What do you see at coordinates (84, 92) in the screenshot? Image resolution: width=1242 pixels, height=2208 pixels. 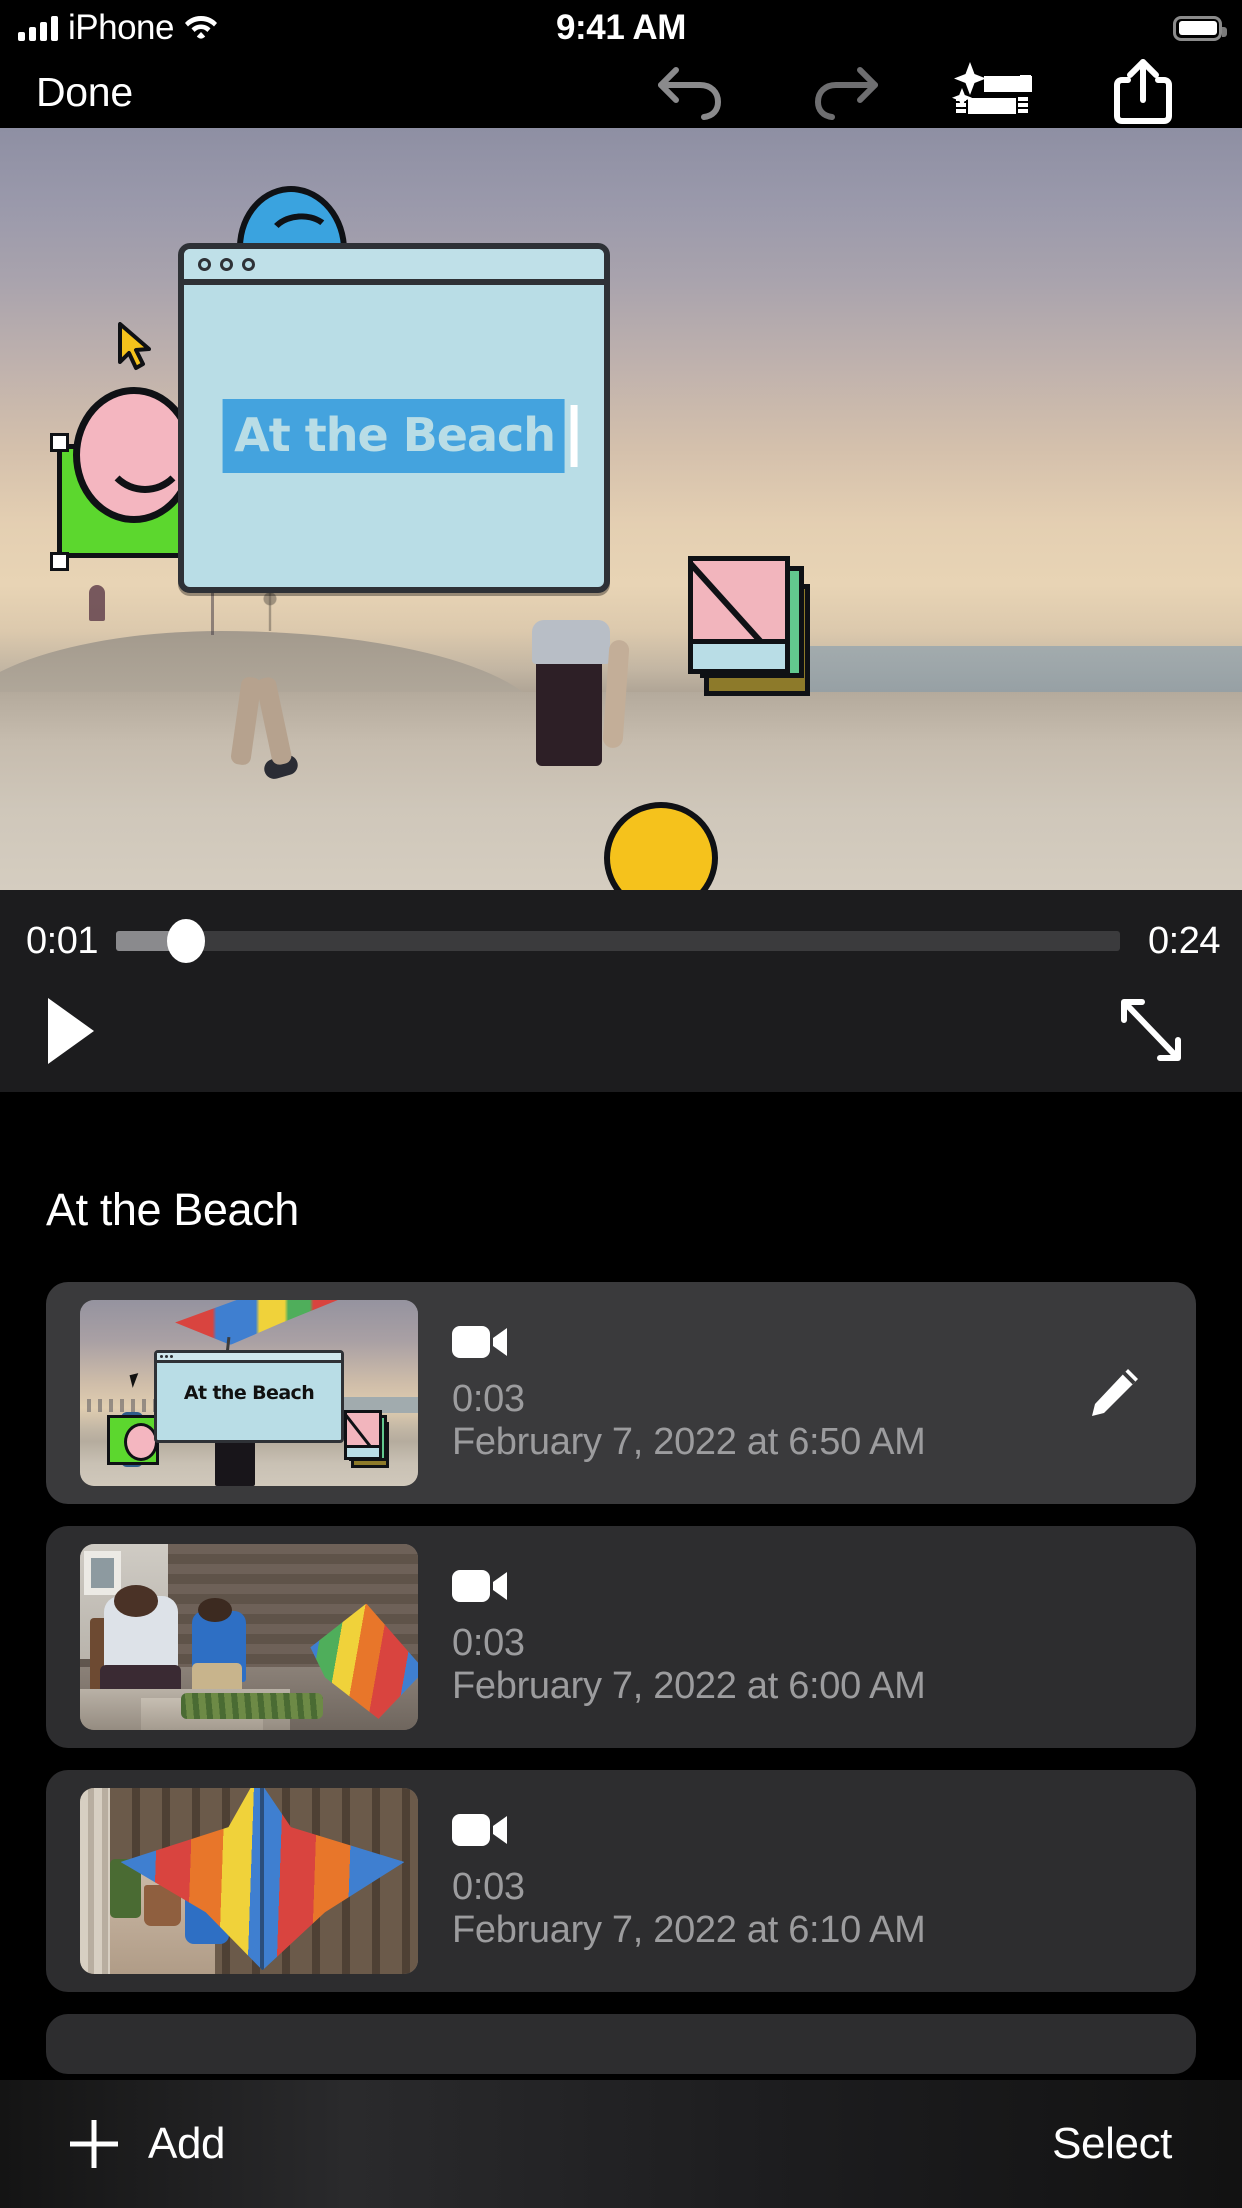 I see `done-button: Done` at bounding box center [84, 92].